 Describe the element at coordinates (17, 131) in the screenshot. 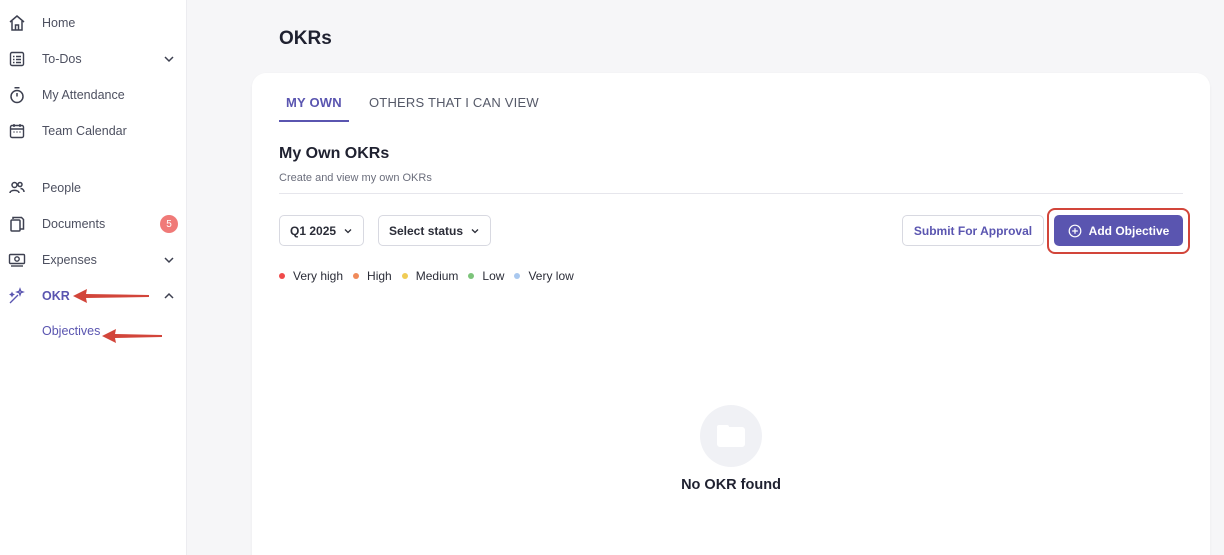

I see `calendar-icon` at that location.